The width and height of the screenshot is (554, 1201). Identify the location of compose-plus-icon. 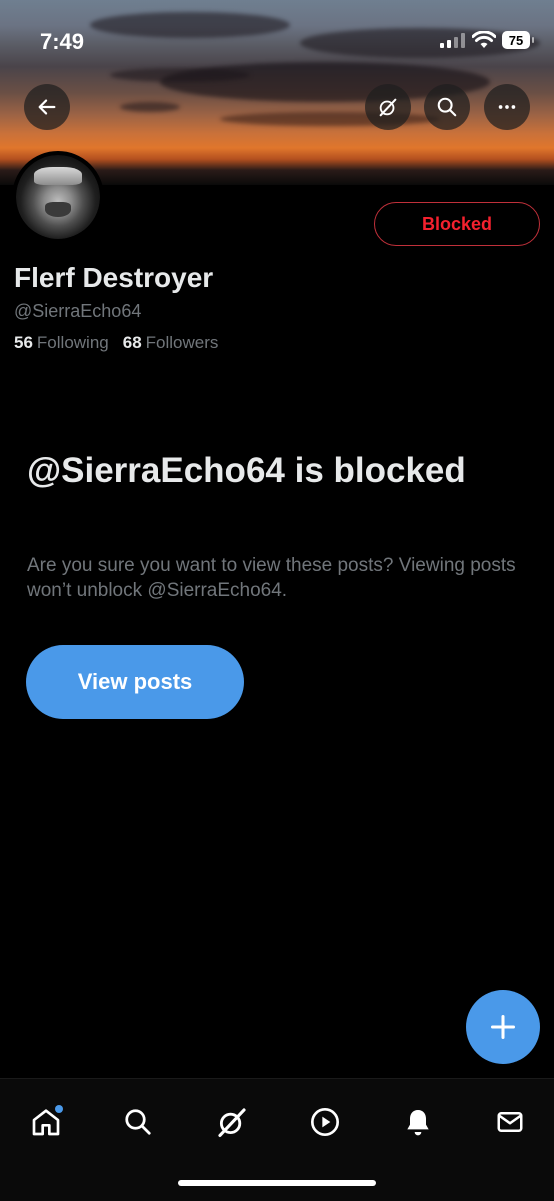
(503, 1027).